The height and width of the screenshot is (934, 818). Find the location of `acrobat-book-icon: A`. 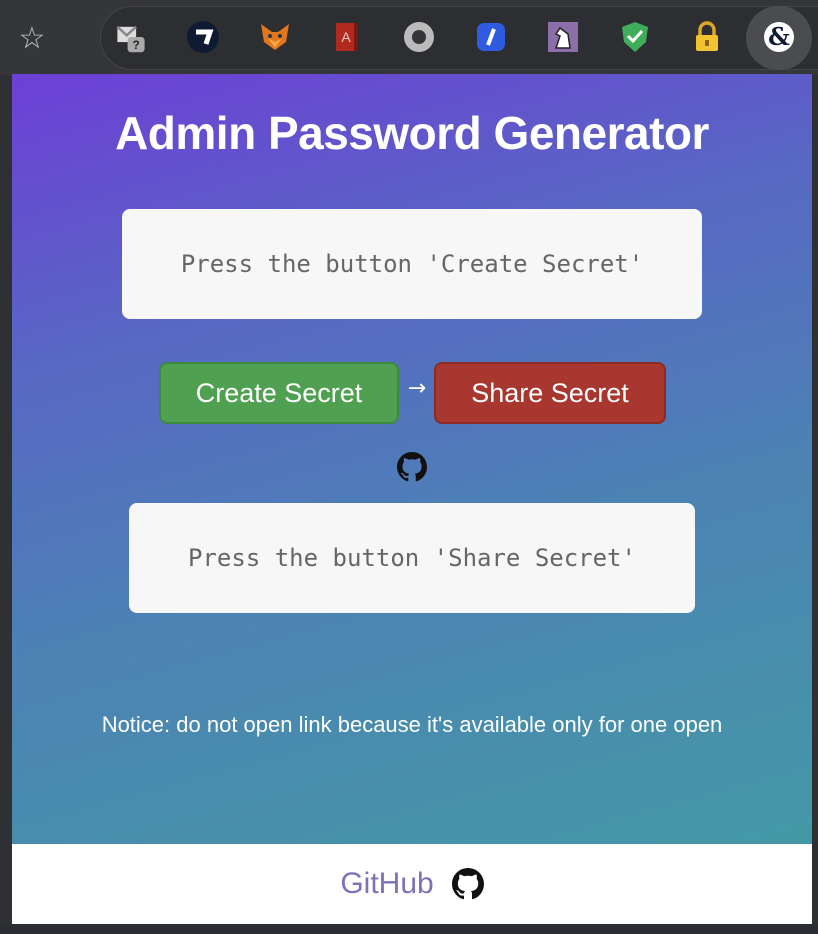

acrobat-book-icon: A is located at coordinates (347, 37).